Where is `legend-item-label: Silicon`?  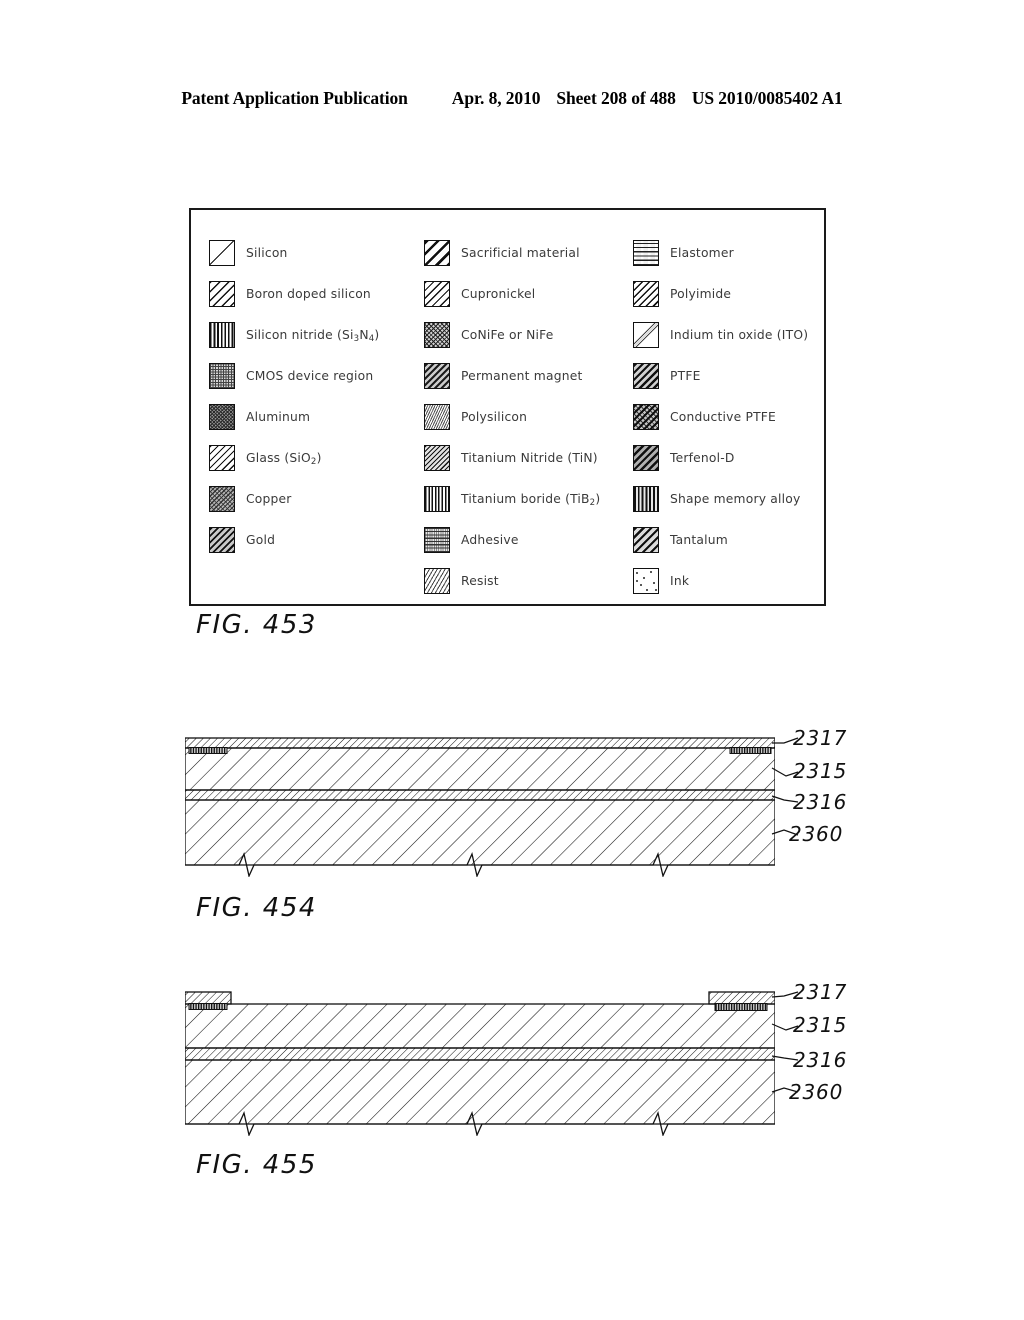 legend-item-label: Silicon is located at coordinates (267, 252).